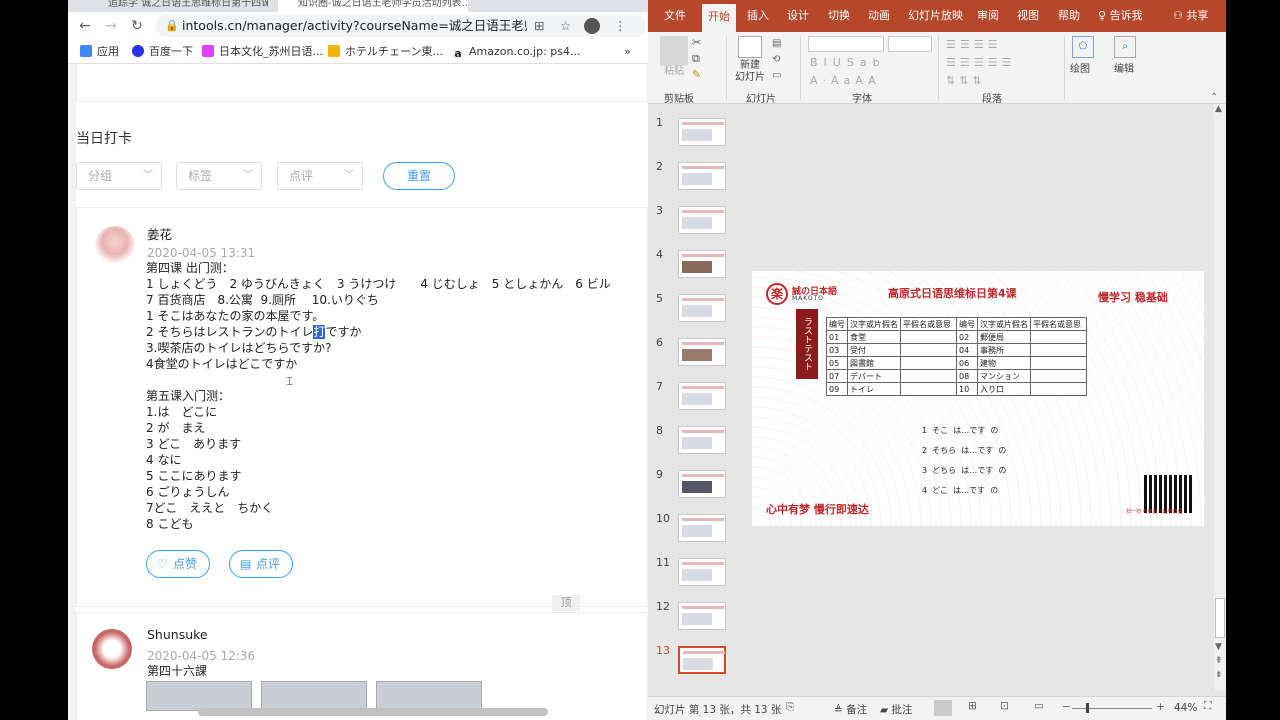 This screenshot has width=1280, height=720. What do you see at coordinates (159, 233) in the screenshot?
I see `user-name: 姜花` at bounding box center [159, 233].